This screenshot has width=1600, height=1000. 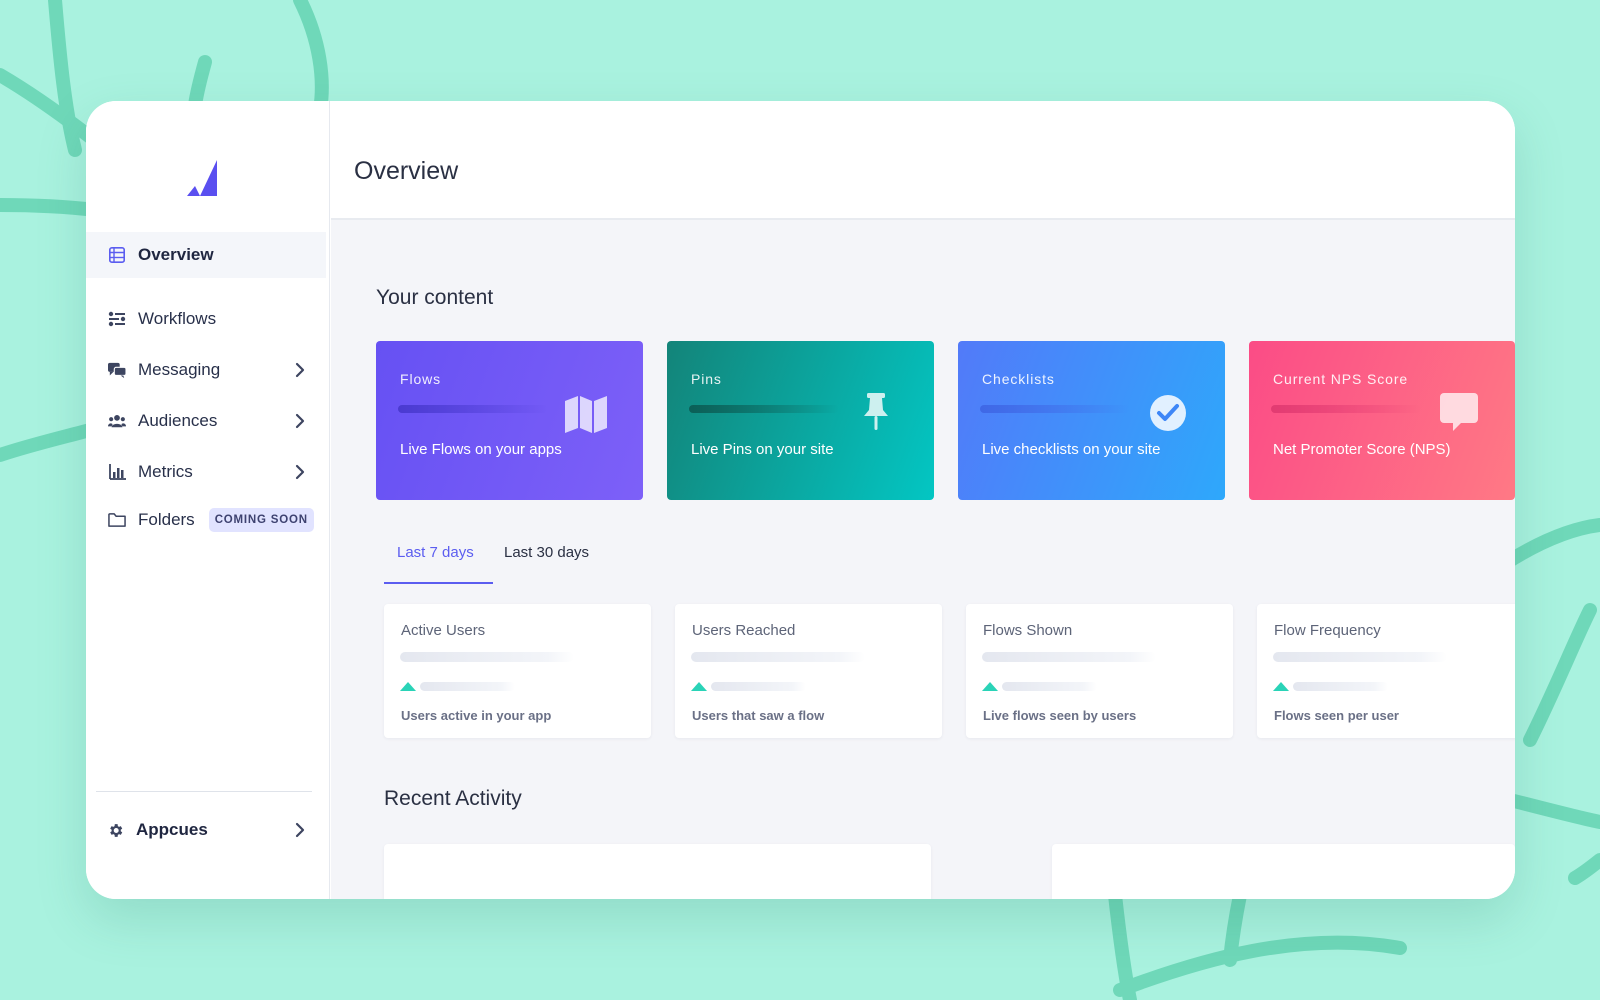 I want to click on card-description: Live Flows on your apps, so click(x=481, y=449).